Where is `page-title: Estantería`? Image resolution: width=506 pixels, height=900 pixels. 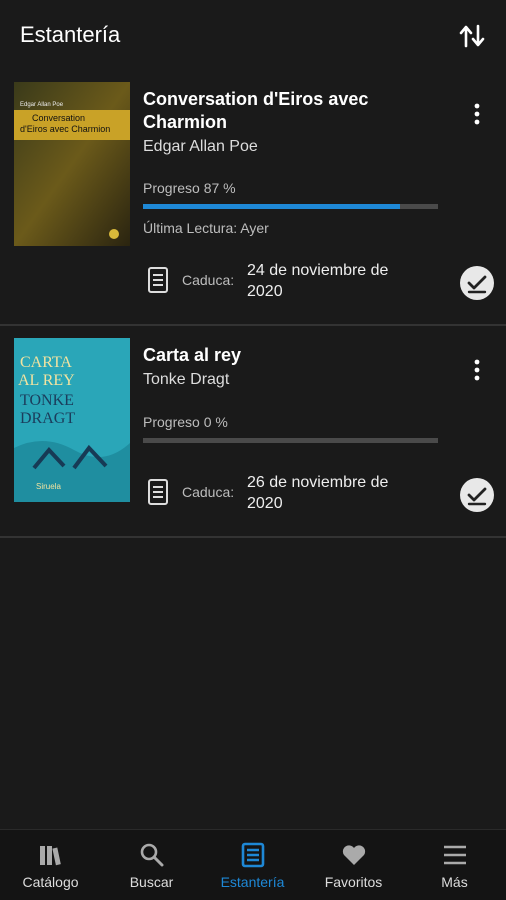 page-title: Estantería is located at coordinates (70, 34).